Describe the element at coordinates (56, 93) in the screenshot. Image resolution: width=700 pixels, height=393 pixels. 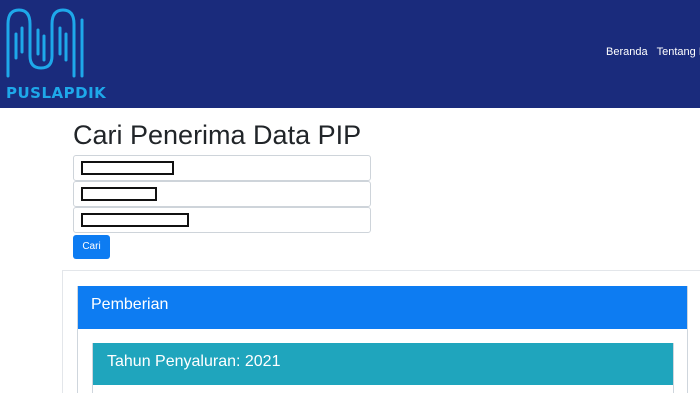
I see `logo-text: PUSLAPDIK` at that location.